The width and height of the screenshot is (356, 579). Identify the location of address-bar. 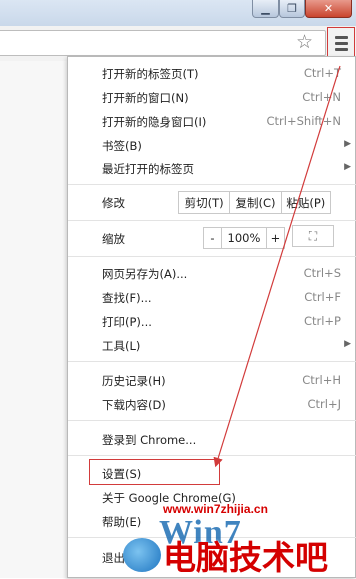
(163, 43).